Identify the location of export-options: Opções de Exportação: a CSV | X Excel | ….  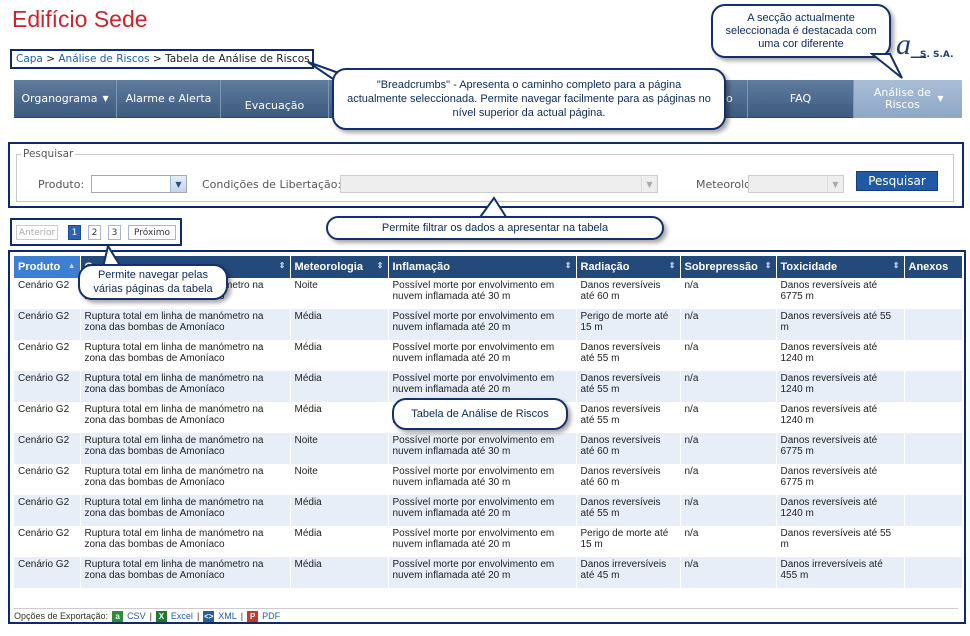
(486, 615).